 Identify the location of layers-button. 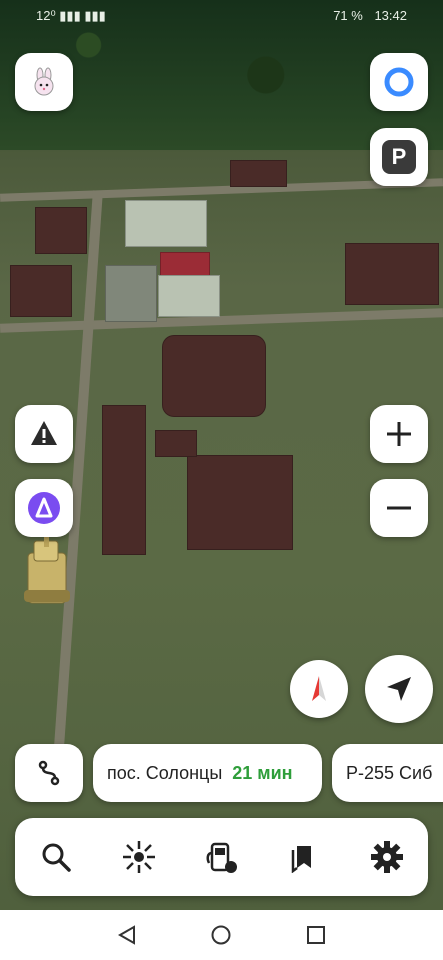
(139, 857).